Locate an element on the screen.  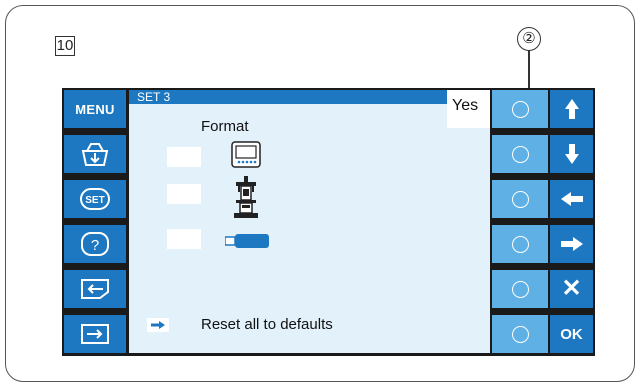
page-forward-button is located at coordinates (95, 334).